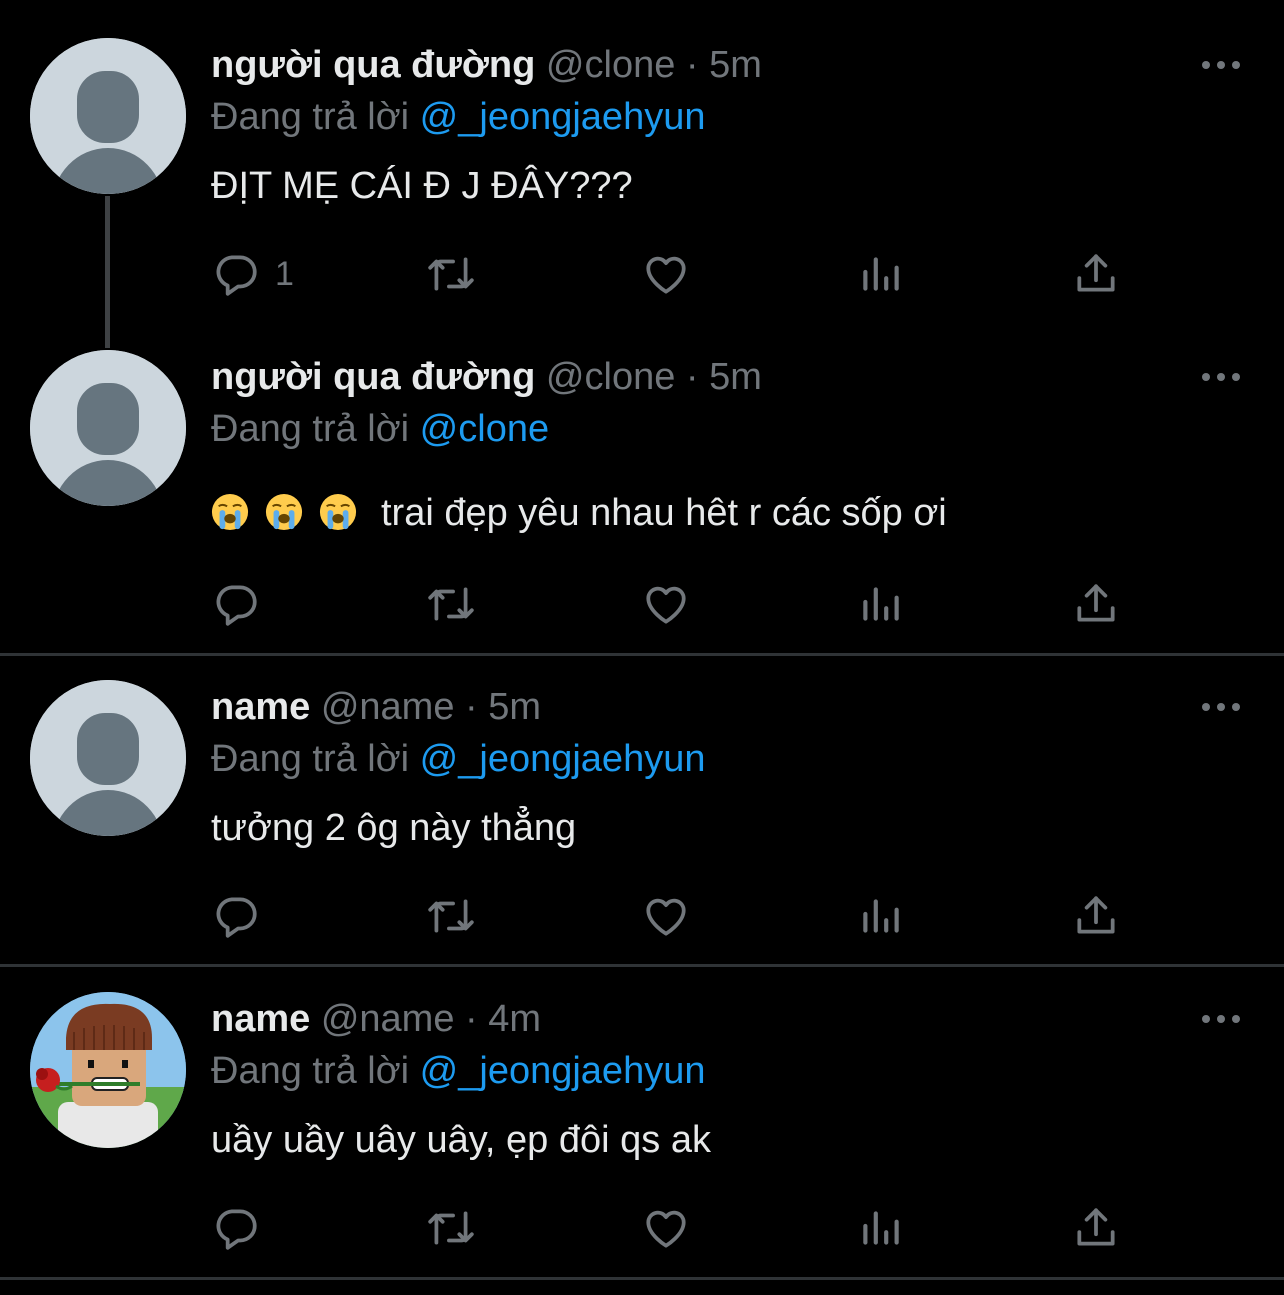  Describe the element at coordinates (422, 186) in the screenshot. I see `tweet-text: ĐỊT MẸ CÁI Đ J ĐÂY???` at that location.